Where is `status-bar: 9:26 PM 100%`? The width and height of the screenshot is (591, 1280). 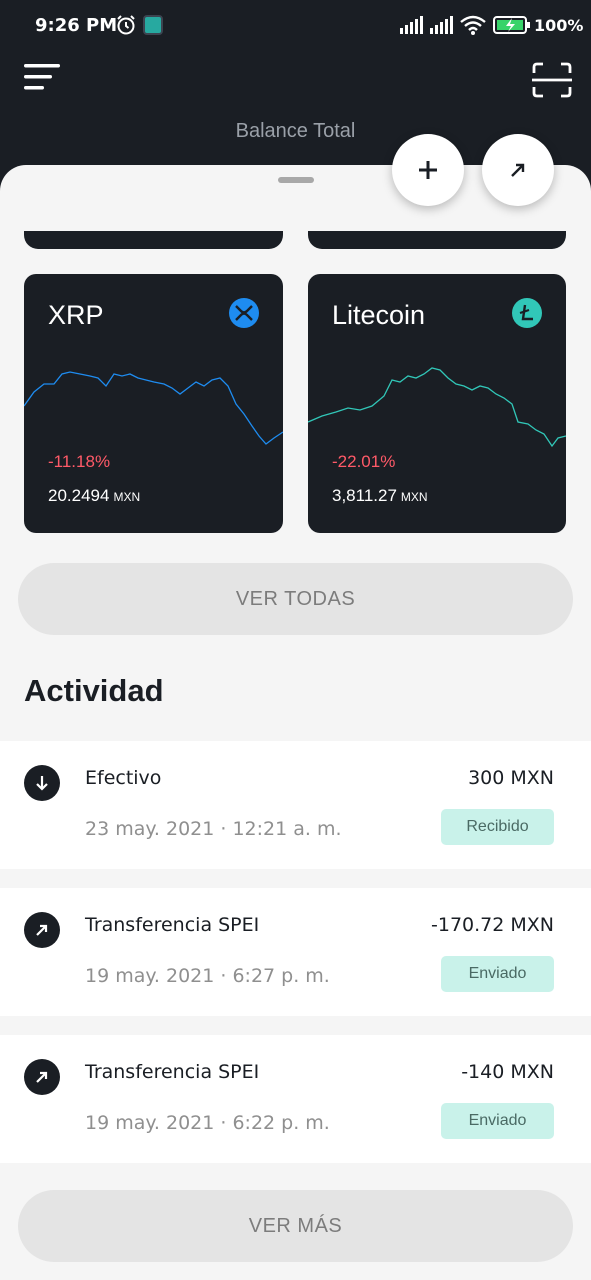 status-bar: 9:26 PM 100% is located at coordinates (295, 26).